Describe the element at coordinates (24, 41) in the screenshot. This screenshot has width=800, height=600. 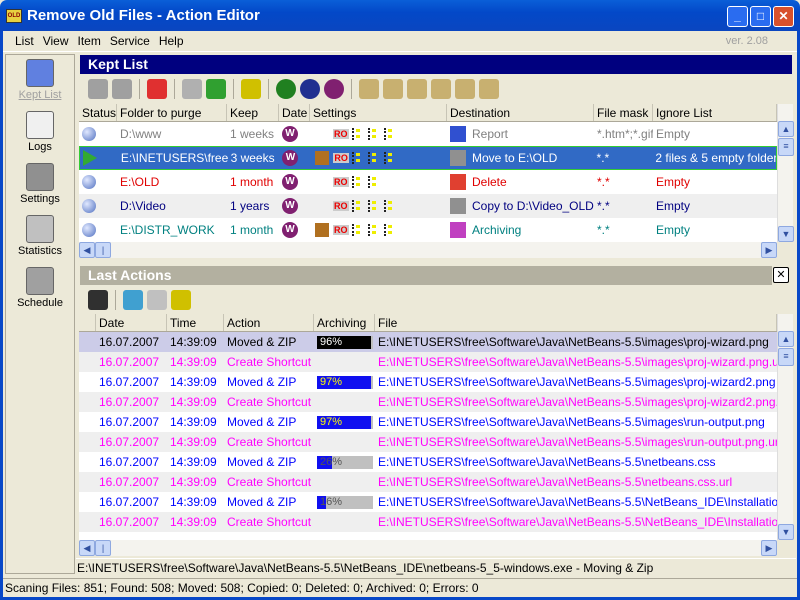
I see `menu-list: List` at that location.